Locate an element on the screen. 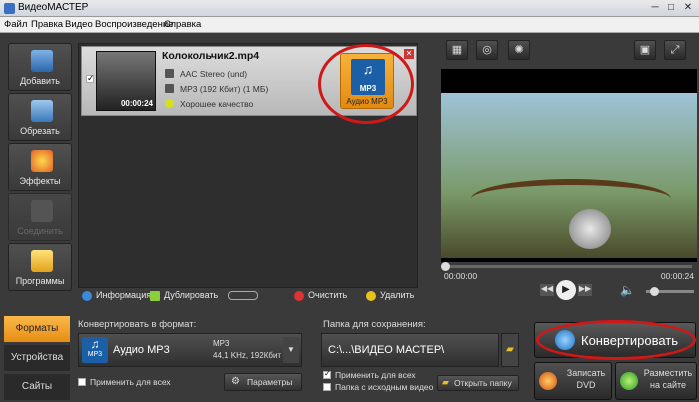  volume-slider is located at coordinates (670, 291).